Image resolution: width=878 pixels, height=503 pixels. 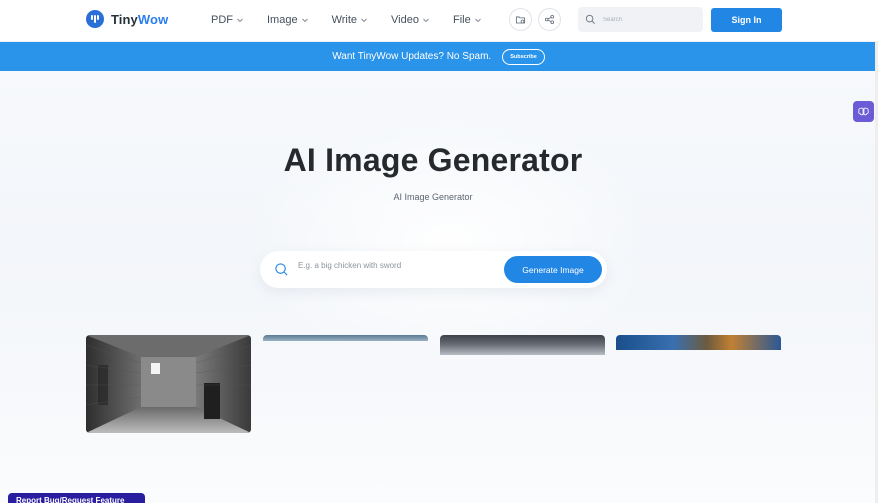 I want to click on nav-item-image: Image, so click(x=288, y=20).